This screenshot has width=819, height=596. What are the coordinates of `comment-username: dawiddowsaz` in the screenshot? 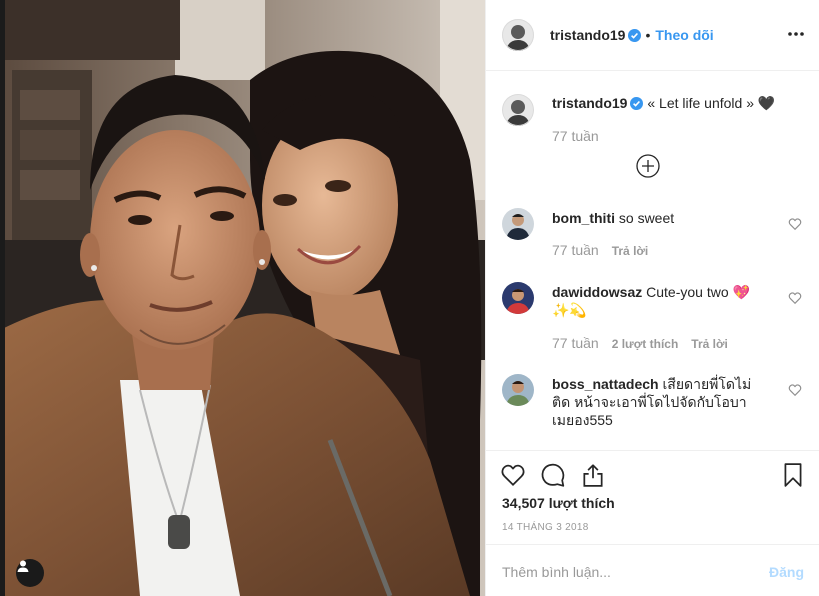 It's located at (597, 292).